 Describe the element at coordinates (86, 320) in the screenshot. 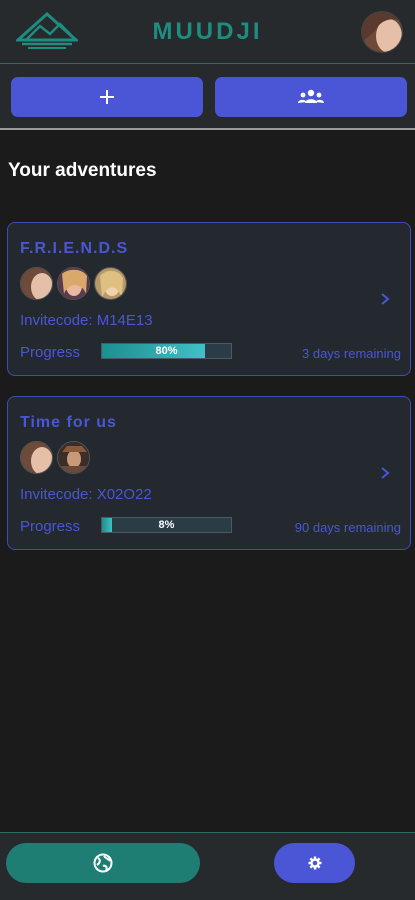

I see `invite-code: Invitecode: M14E13` at that location.